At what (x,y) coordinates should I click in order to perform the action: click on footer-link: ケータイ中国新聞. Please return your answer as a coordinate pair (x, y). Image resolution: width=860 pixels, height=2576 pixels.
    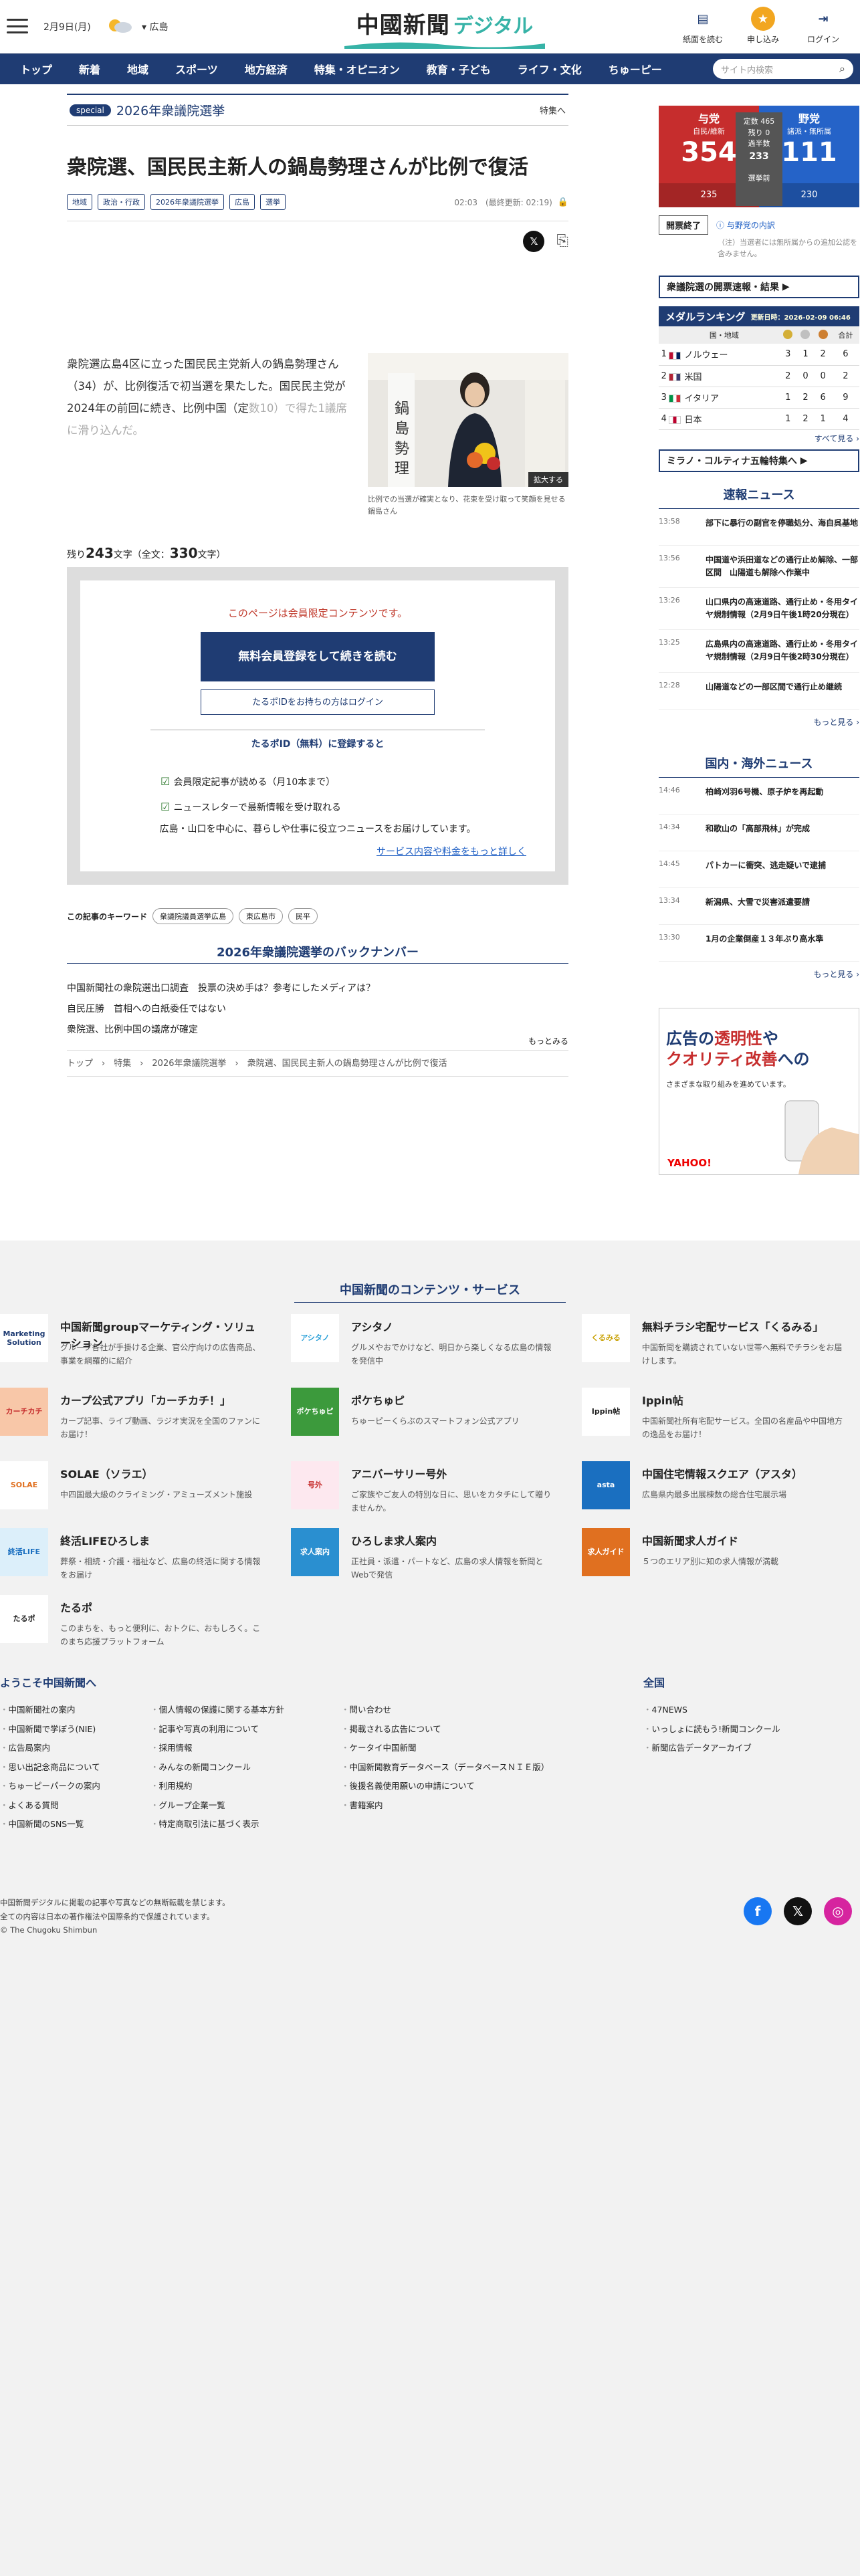
    Looking at the image, I should click on (445, 1748).